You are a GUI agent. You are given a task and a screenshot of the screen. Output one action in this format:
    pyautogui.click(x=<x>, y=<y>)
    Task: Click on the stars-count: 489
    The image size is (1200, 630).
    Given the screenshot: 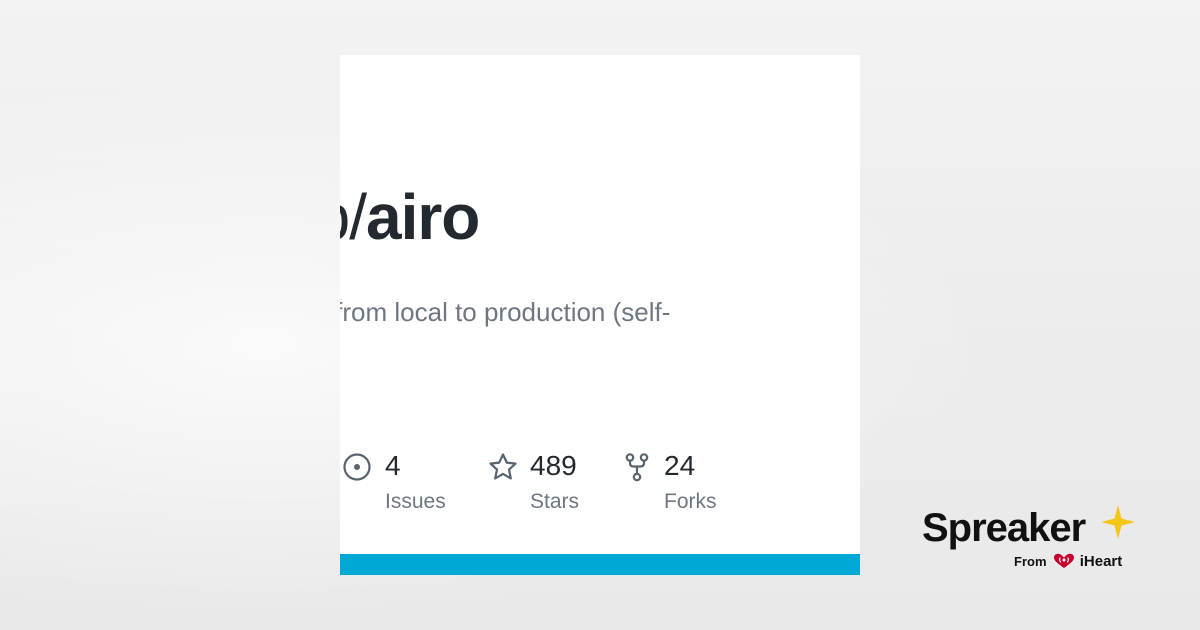 What is the action you would take?
    pyautogui.click(x=553, y=465)
    